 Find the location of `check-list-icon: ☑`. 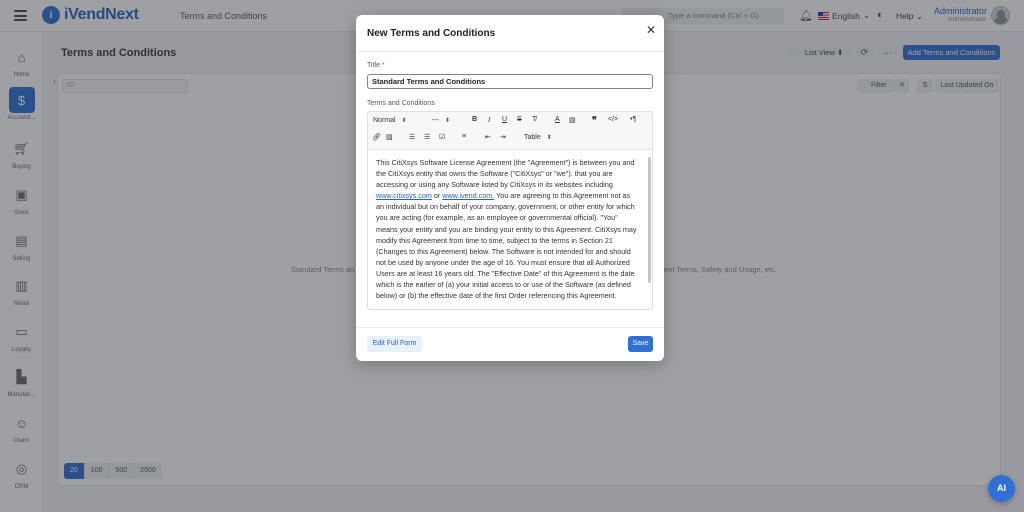

check-list-icon: ☑ is located at coordinates (442, 137).